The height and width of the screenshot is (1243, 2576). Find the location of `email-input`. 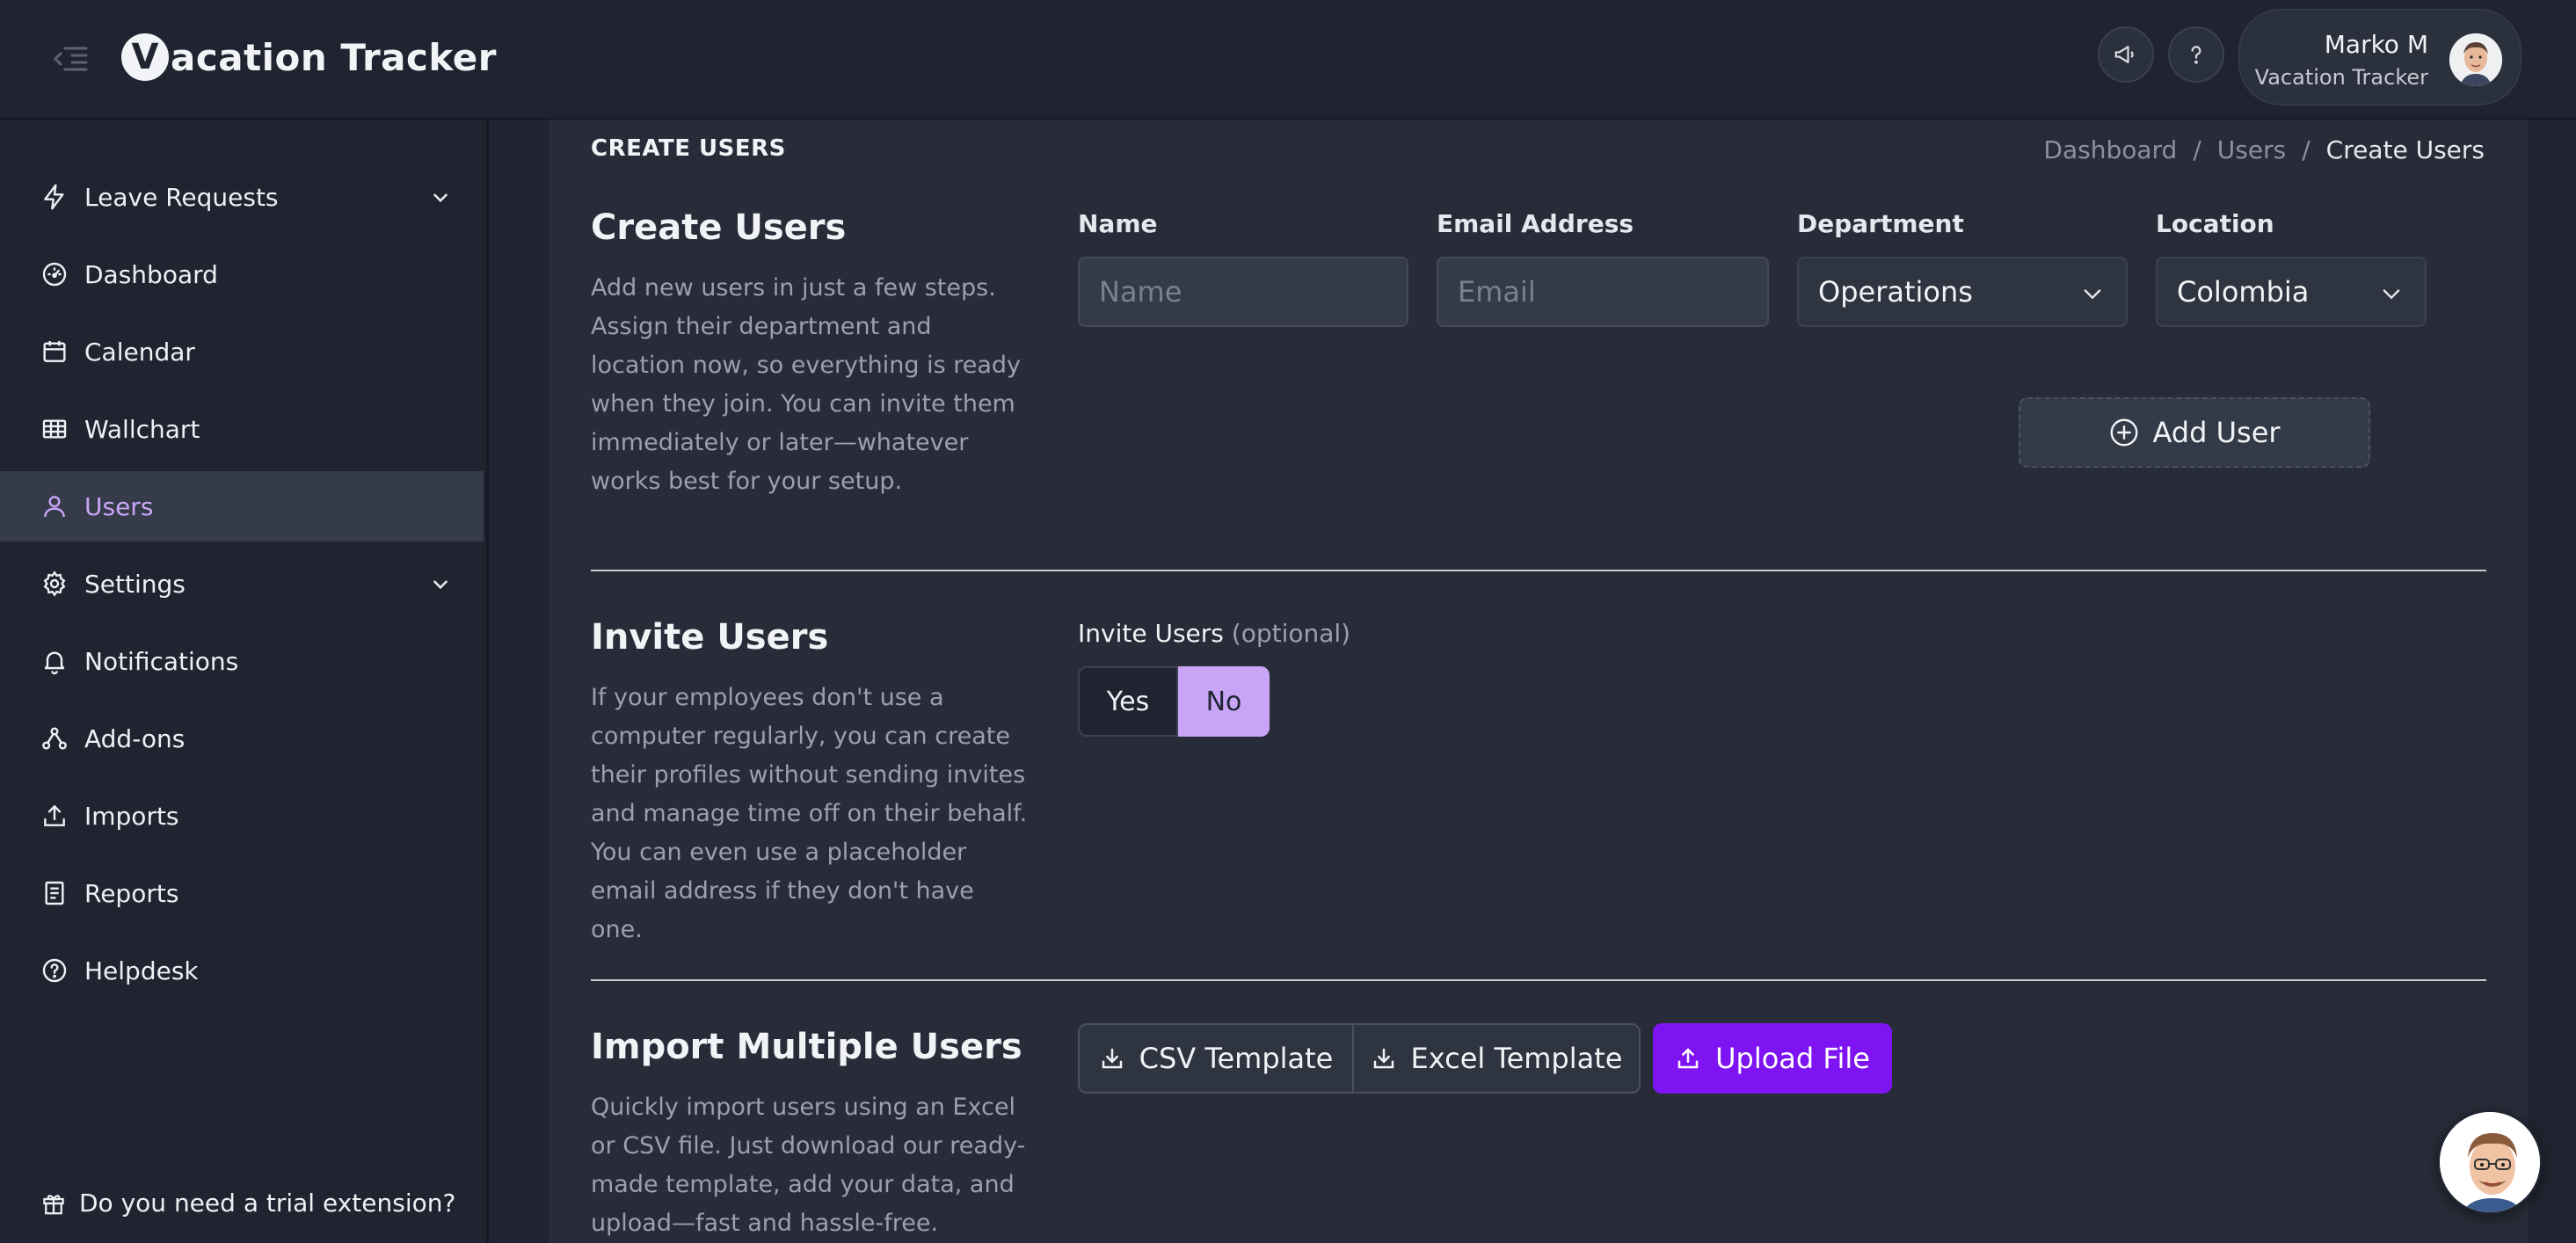

email-input is located at coordinates (1603, 292).